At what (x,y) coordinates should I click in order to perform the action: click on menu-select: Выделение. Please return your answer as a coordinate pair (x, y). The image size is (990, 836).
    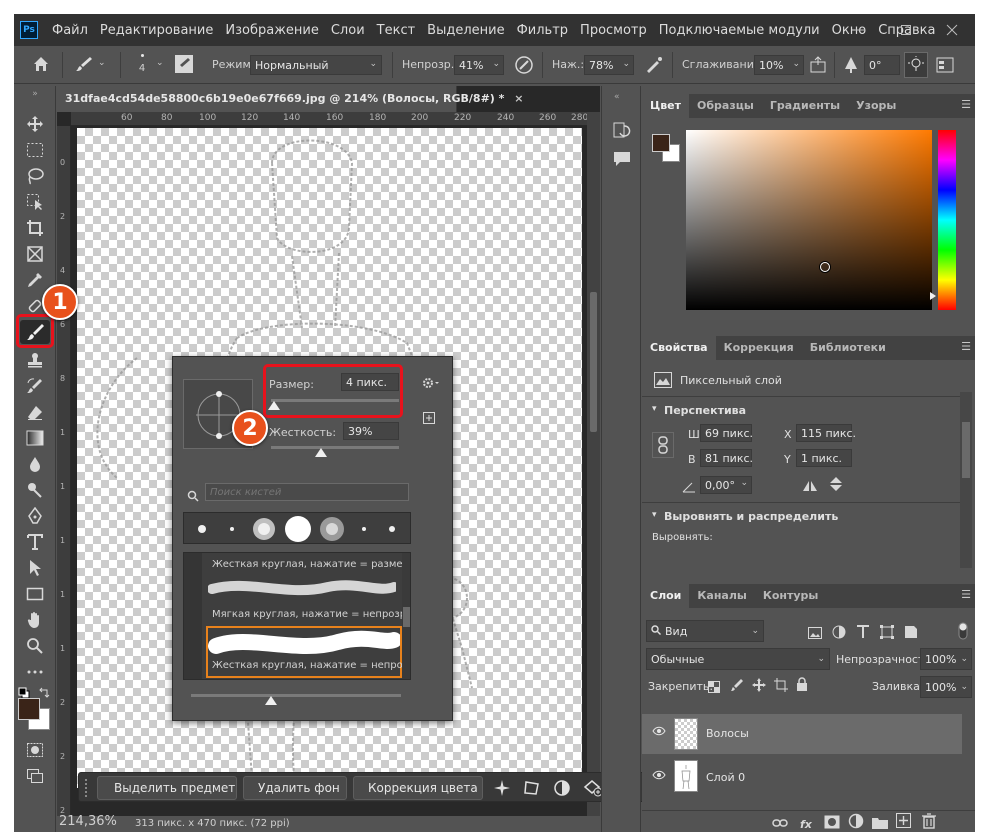
    Looking at the image, I should click on (465, 30).